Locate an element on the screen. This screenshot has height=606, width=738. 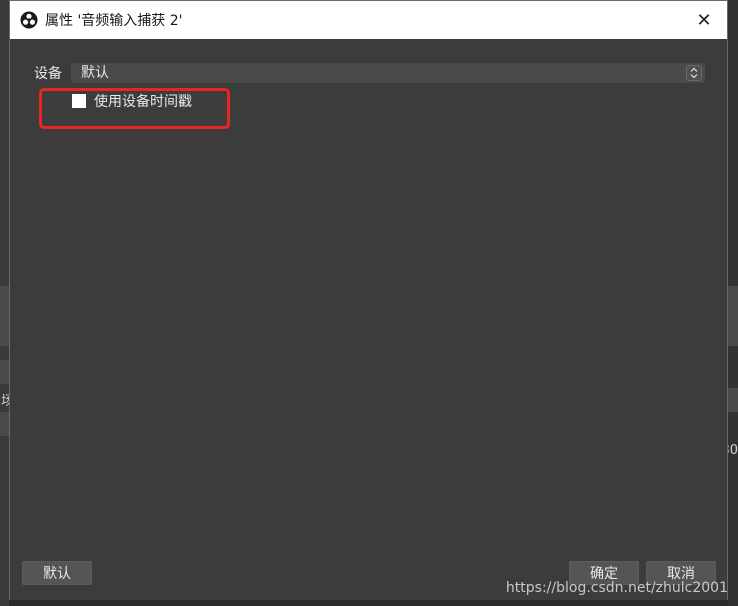
title-bar: 属性 '音频输入捕获 2' ✕ is located at coordinates (368, 20).